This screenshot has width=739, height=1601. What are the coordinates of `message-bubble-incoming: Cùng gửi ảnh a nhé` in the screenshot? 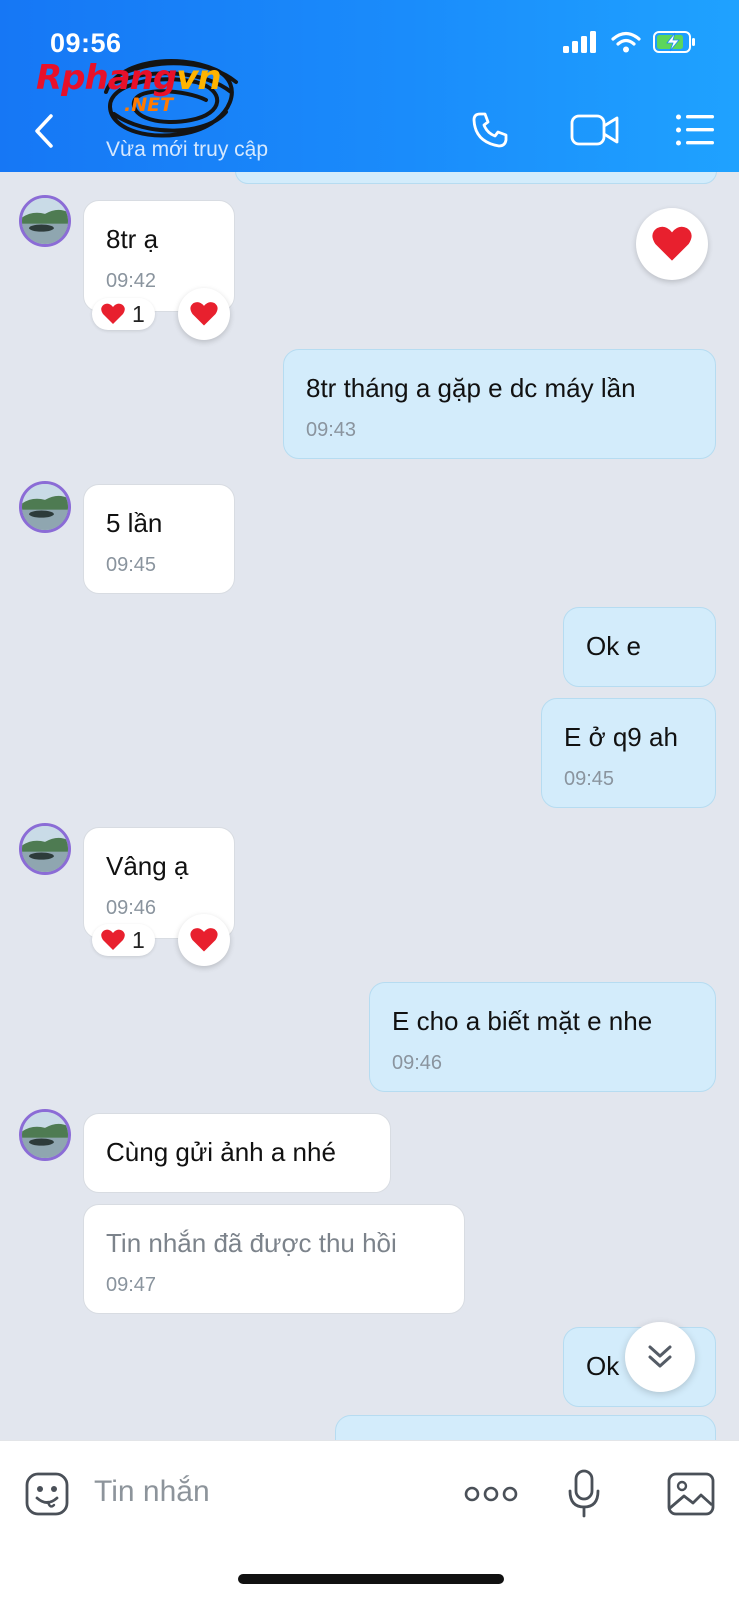 It's located at (237, 1153).